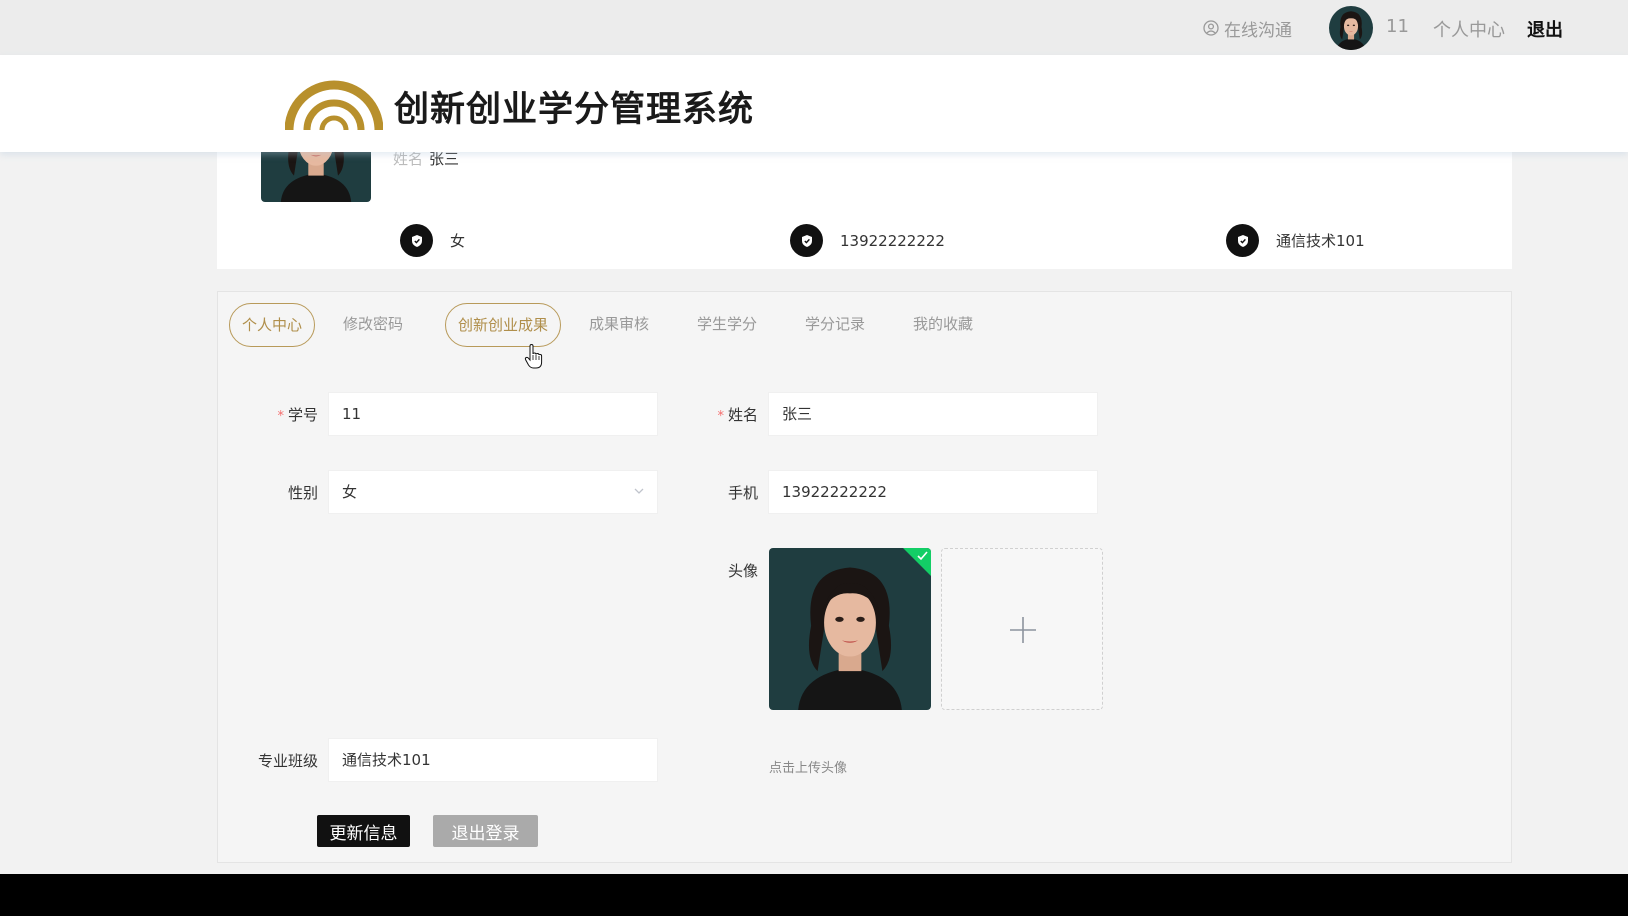 The image size is (1628, 916). What do you see at coordinates (493, 760) in the screenshot?
I see `class-field: 通信技术101` at bounding box center [493, 760].